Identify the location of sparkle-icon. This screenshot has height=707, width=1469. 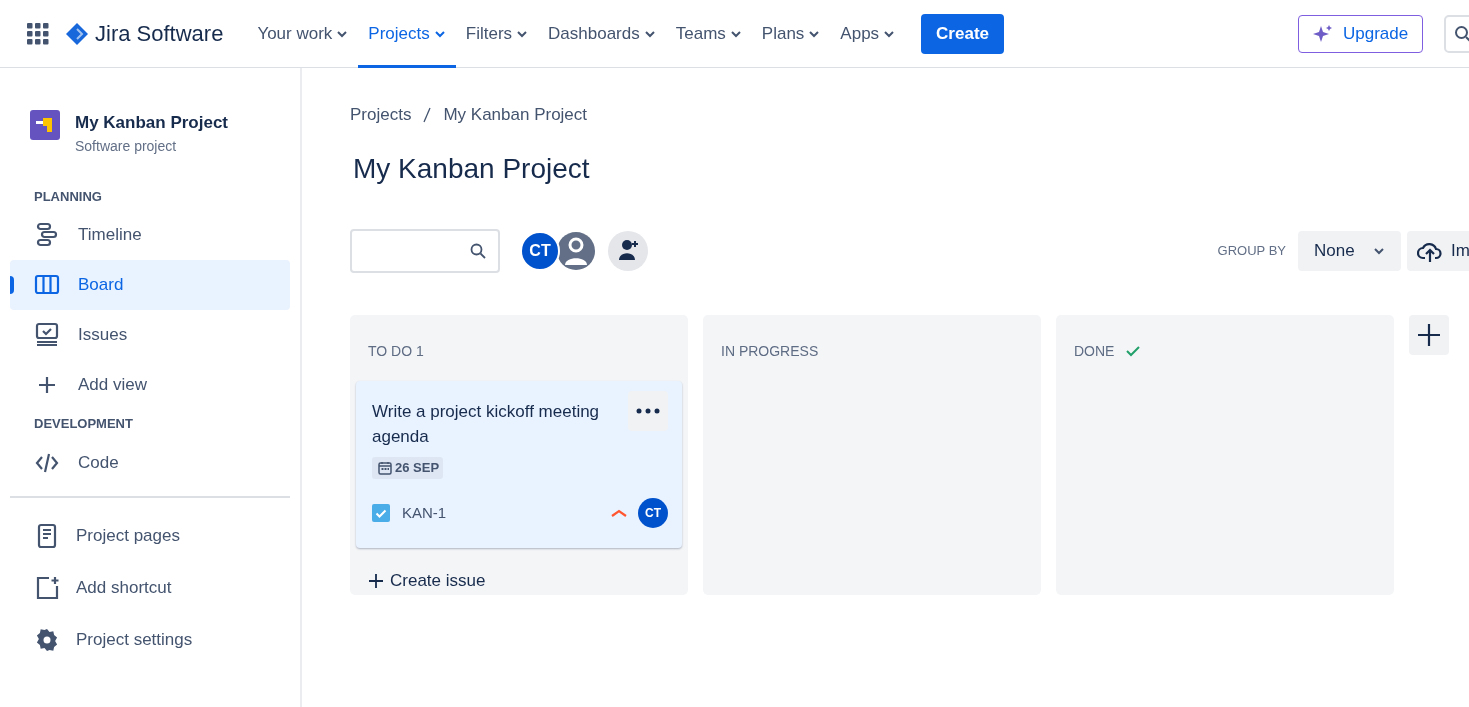
(1323, 33).